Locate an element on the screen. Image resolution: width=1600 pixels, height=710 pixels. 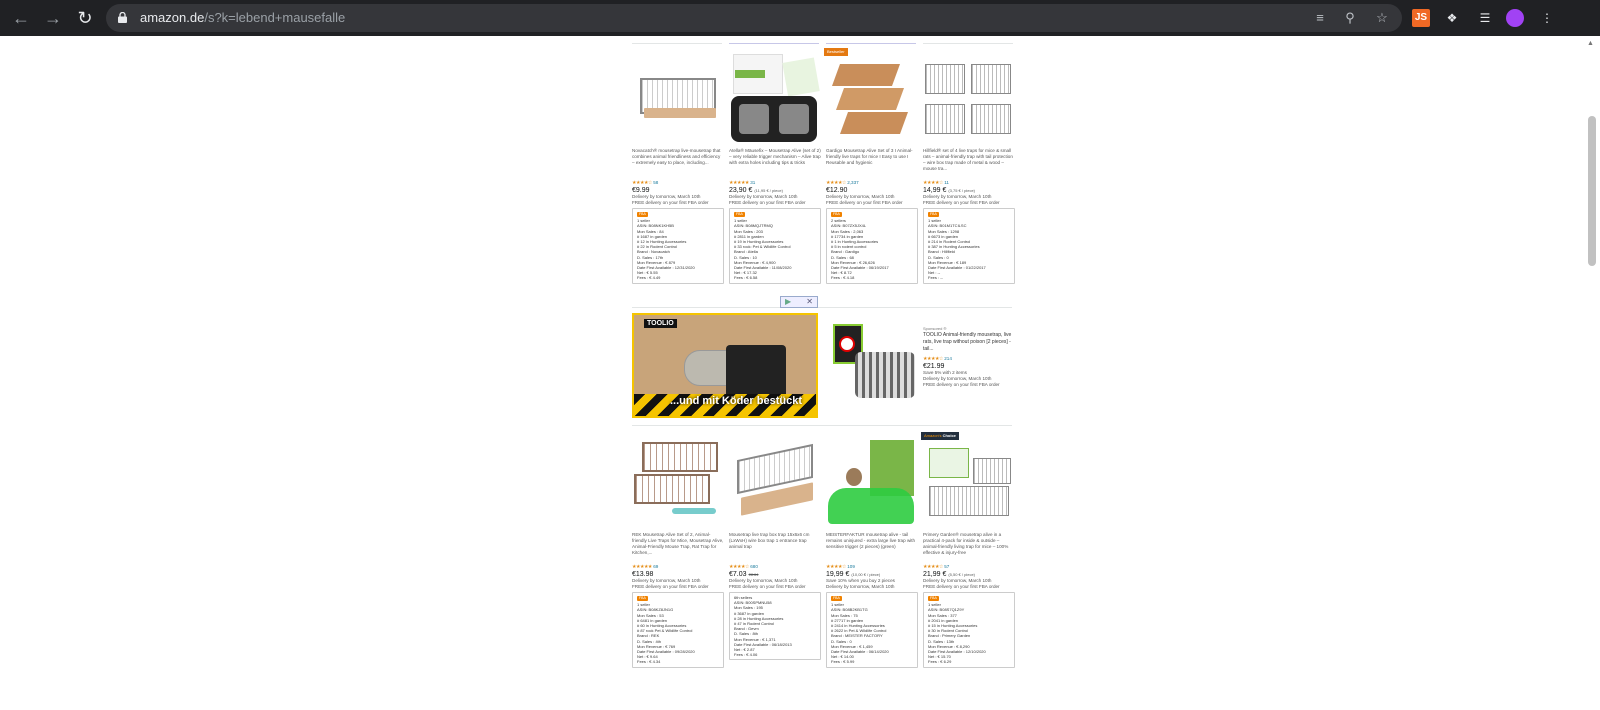
translate-icon: ≡ is located at coordinates (1320, 18).